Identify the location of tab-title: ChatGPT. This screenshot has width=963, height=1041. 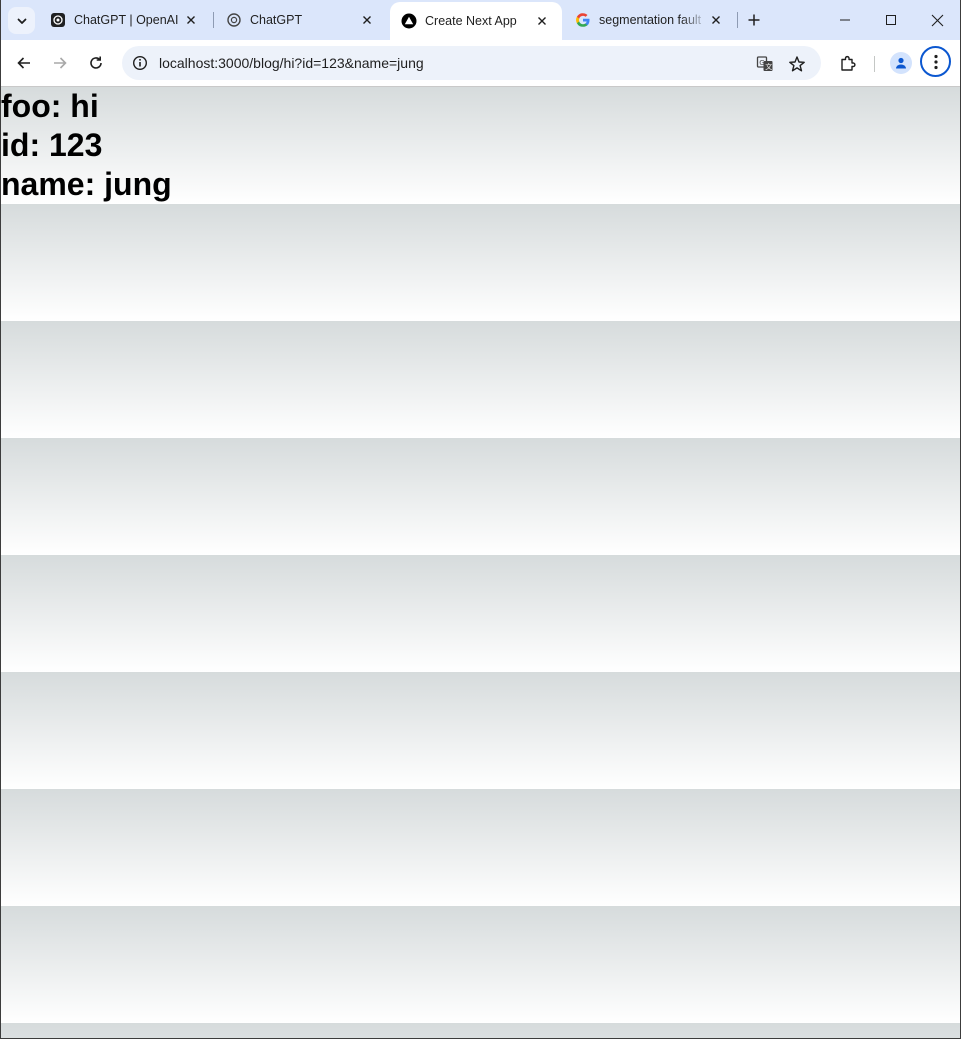
(276, 20).